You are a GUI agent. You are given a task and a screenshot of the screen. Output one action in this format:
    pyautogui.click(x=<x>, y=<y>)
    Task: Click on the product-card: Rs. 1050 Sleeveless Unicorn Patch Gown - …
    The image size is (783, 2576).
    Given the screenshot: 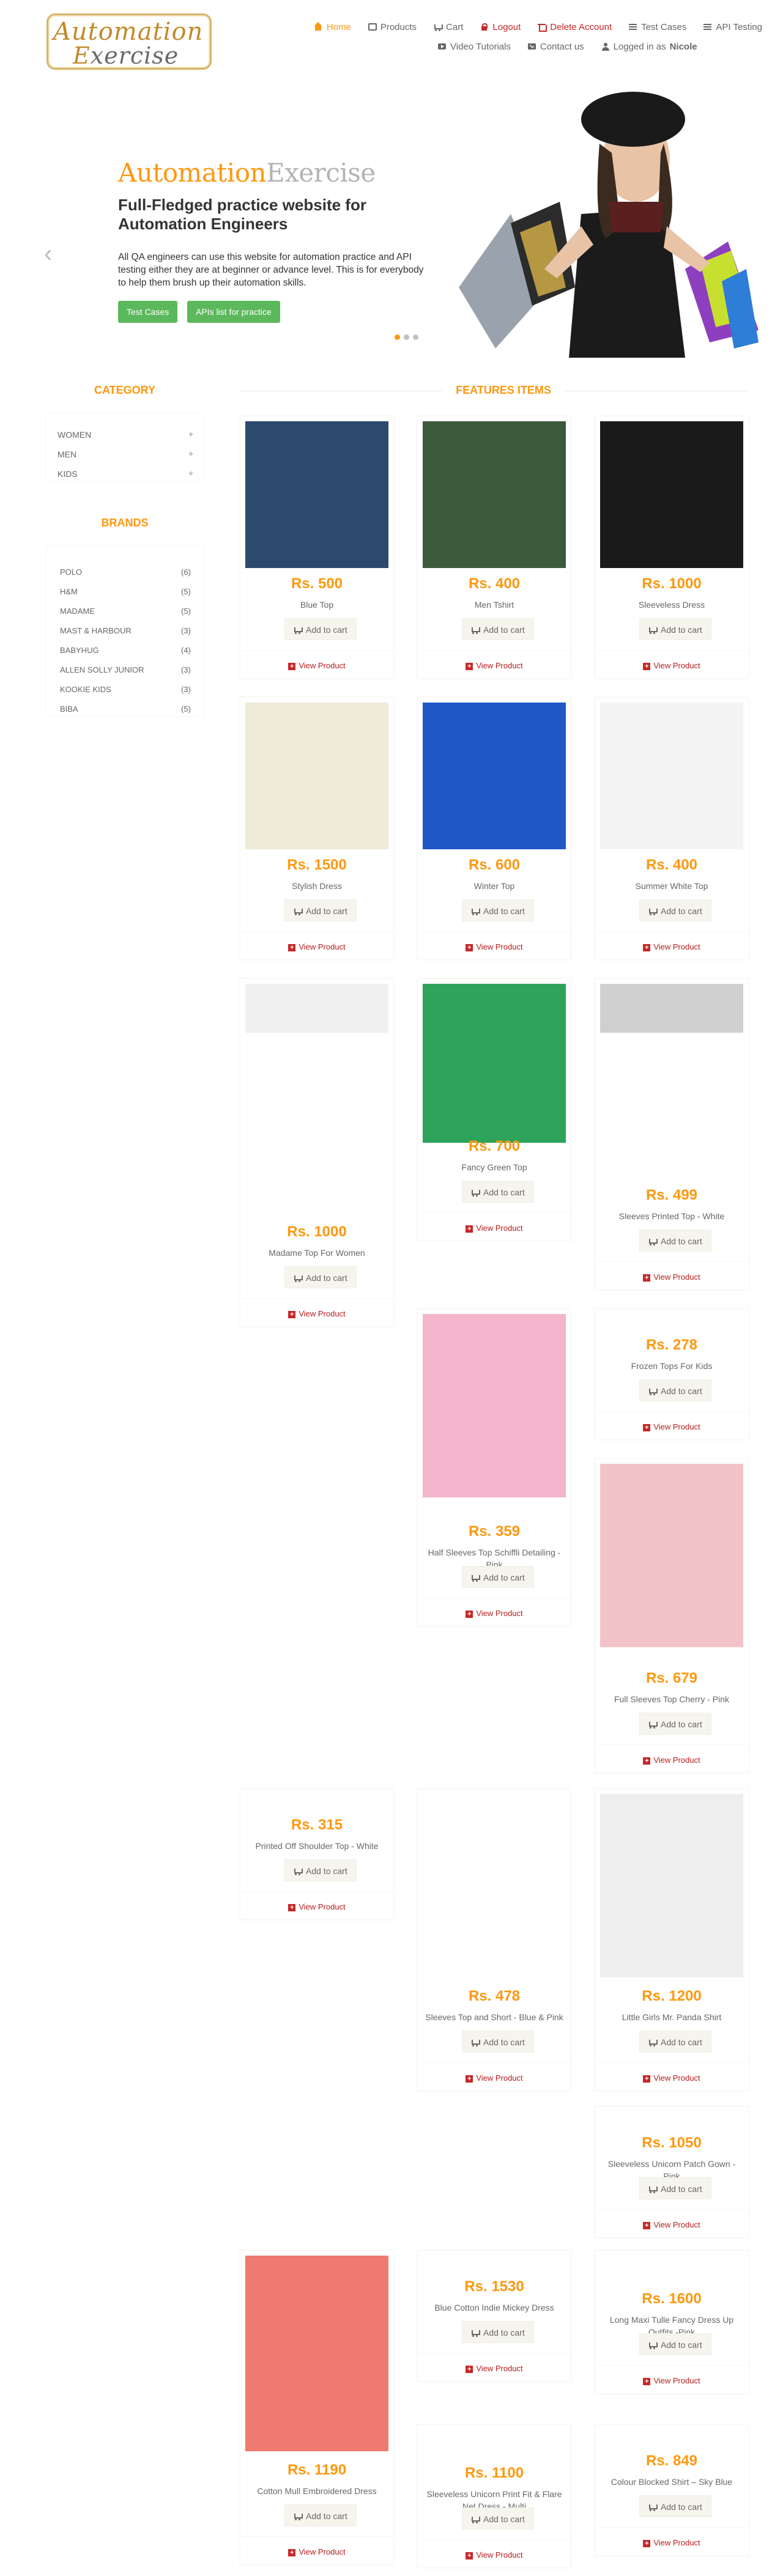 What is the action you would take?
    pyautogui.click(x=672, y=2172)
    